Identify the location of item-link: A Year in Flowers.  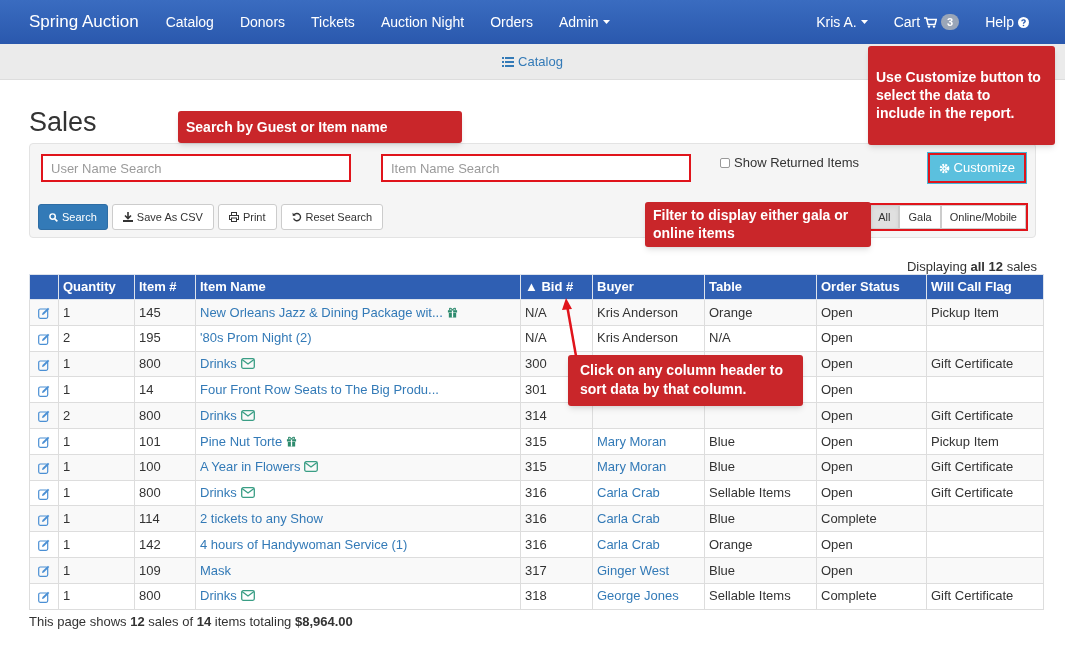
(250, 467).